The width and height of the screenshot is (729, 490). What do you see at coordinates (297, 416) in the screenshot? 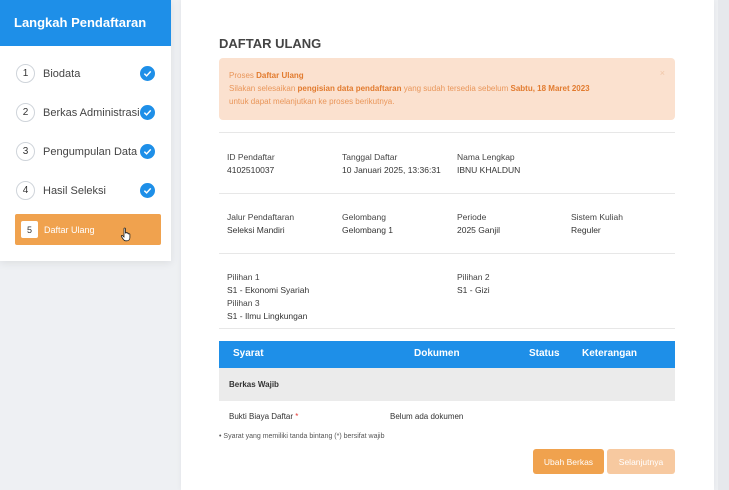
I see `required-marker: *` at bounding box center [297, 416].